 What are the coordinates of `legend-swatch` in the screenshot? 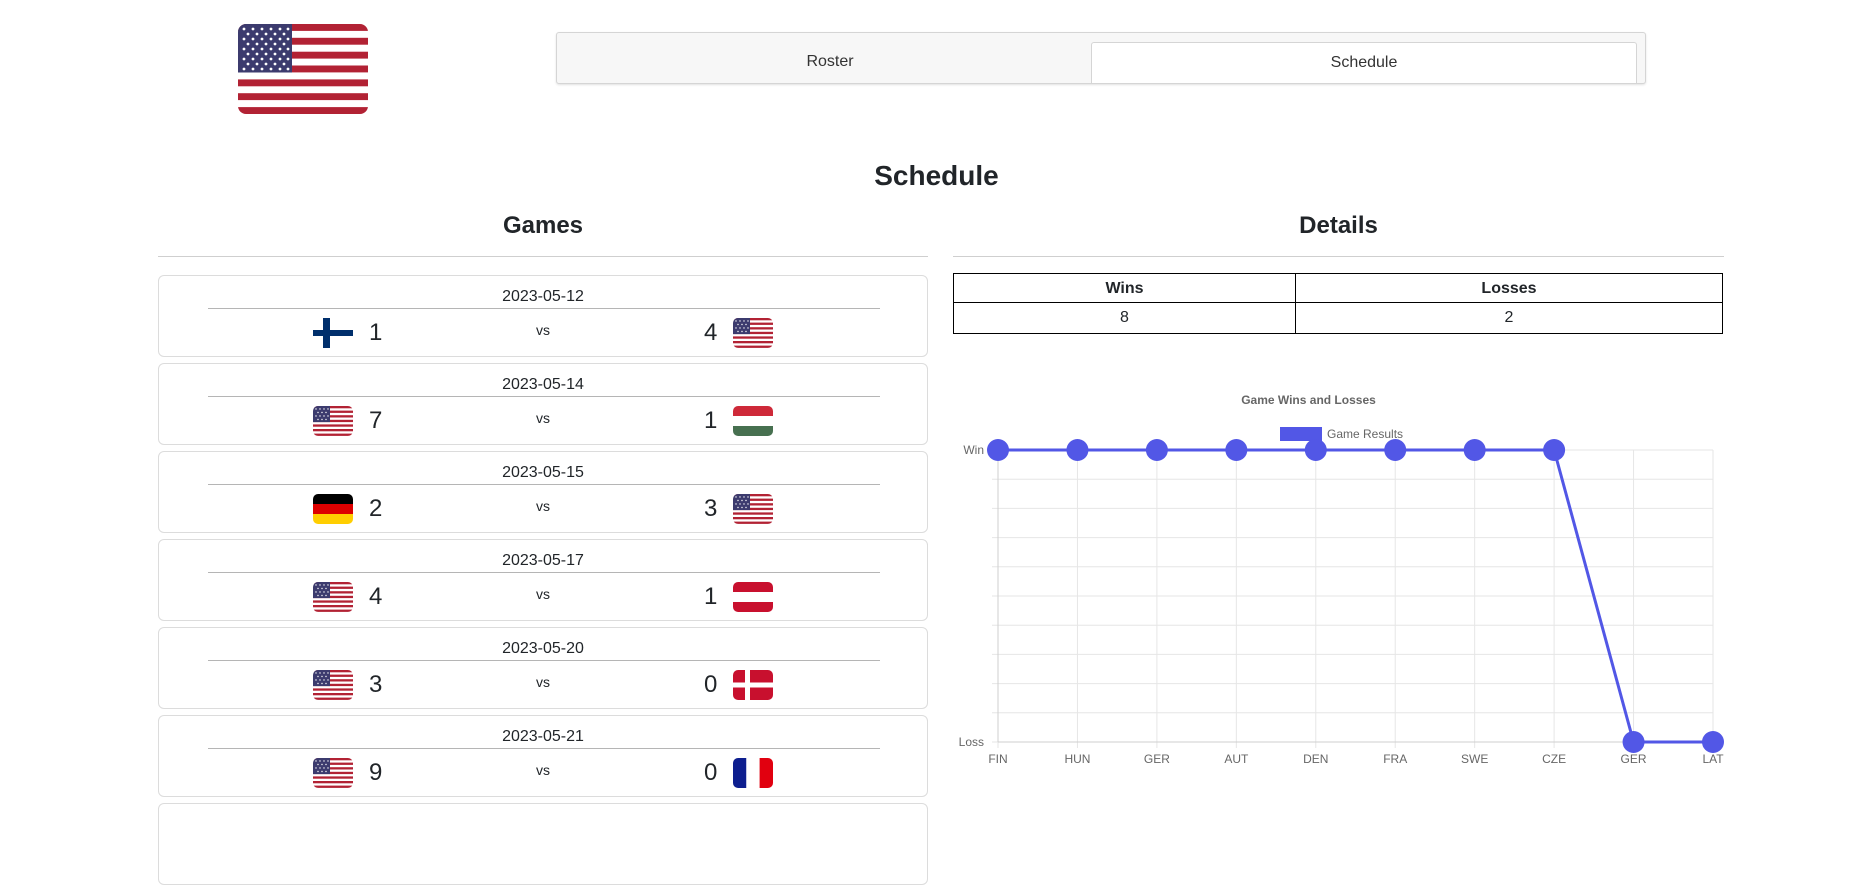 It's located at (1301, 434).